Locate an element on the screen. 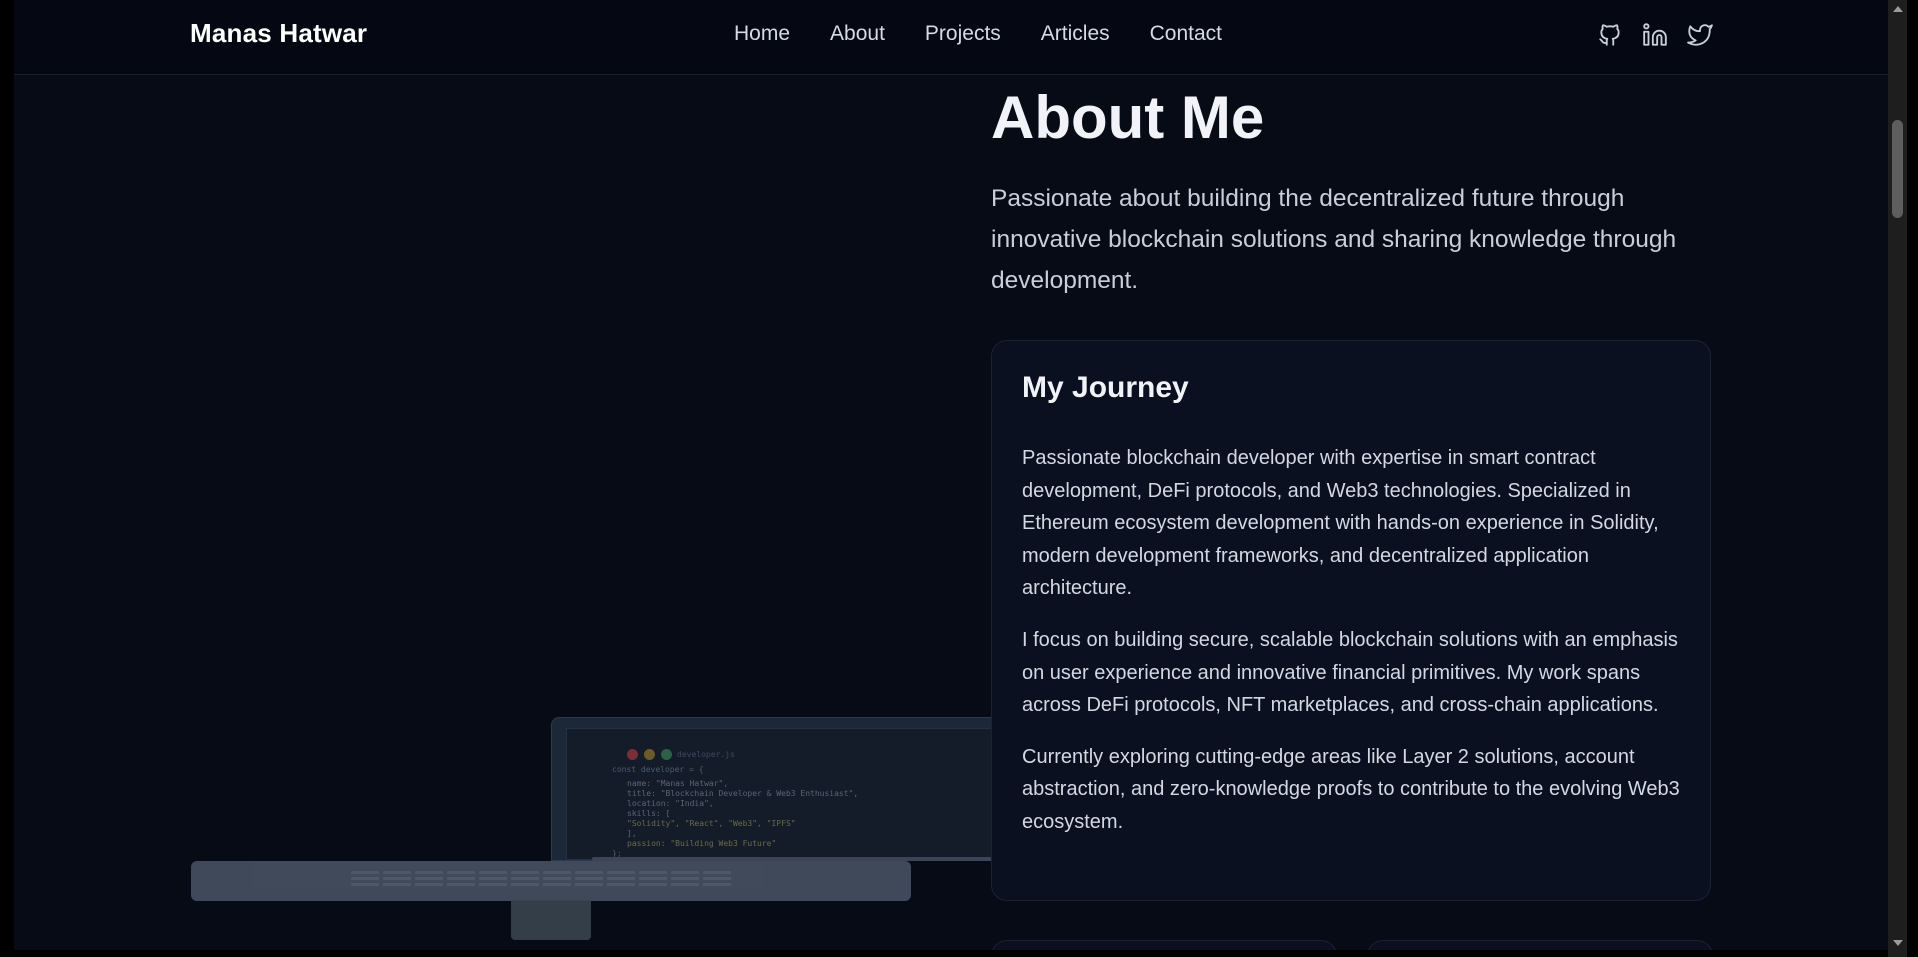 This screenshot has width=1918, height=957. nav-contact-link: Contact is located at coordinates (1186, 34).